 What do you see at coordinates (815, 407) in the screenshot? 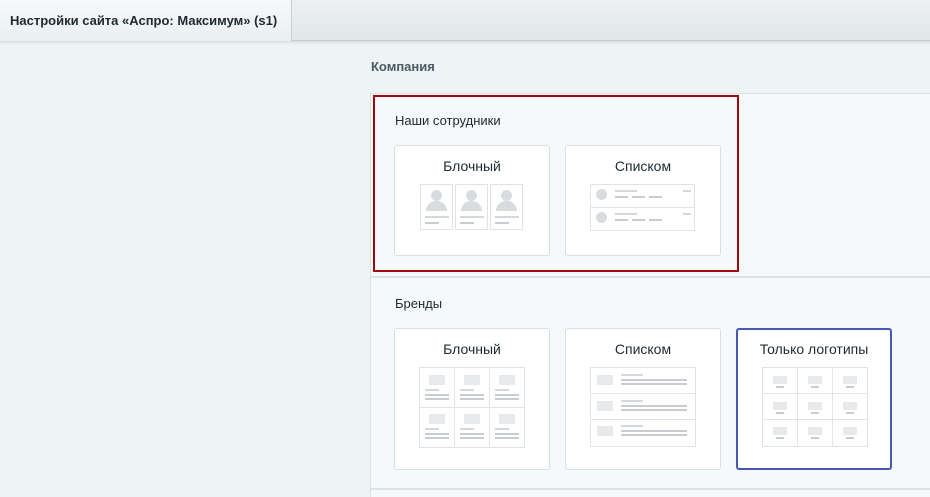
I see `brands-logos-thumbnail` at bounding box center [815, 407].